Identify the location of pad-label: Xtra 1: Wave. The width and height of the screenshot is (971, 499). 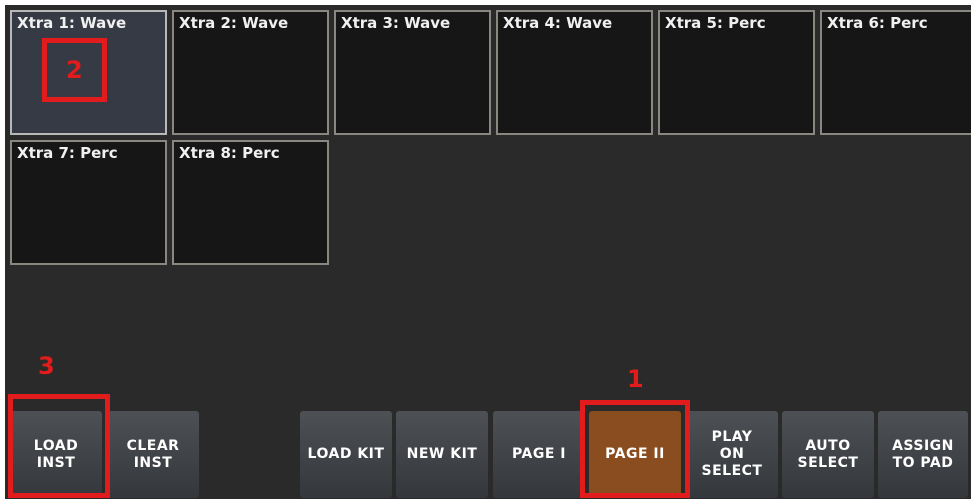
(72, 23).